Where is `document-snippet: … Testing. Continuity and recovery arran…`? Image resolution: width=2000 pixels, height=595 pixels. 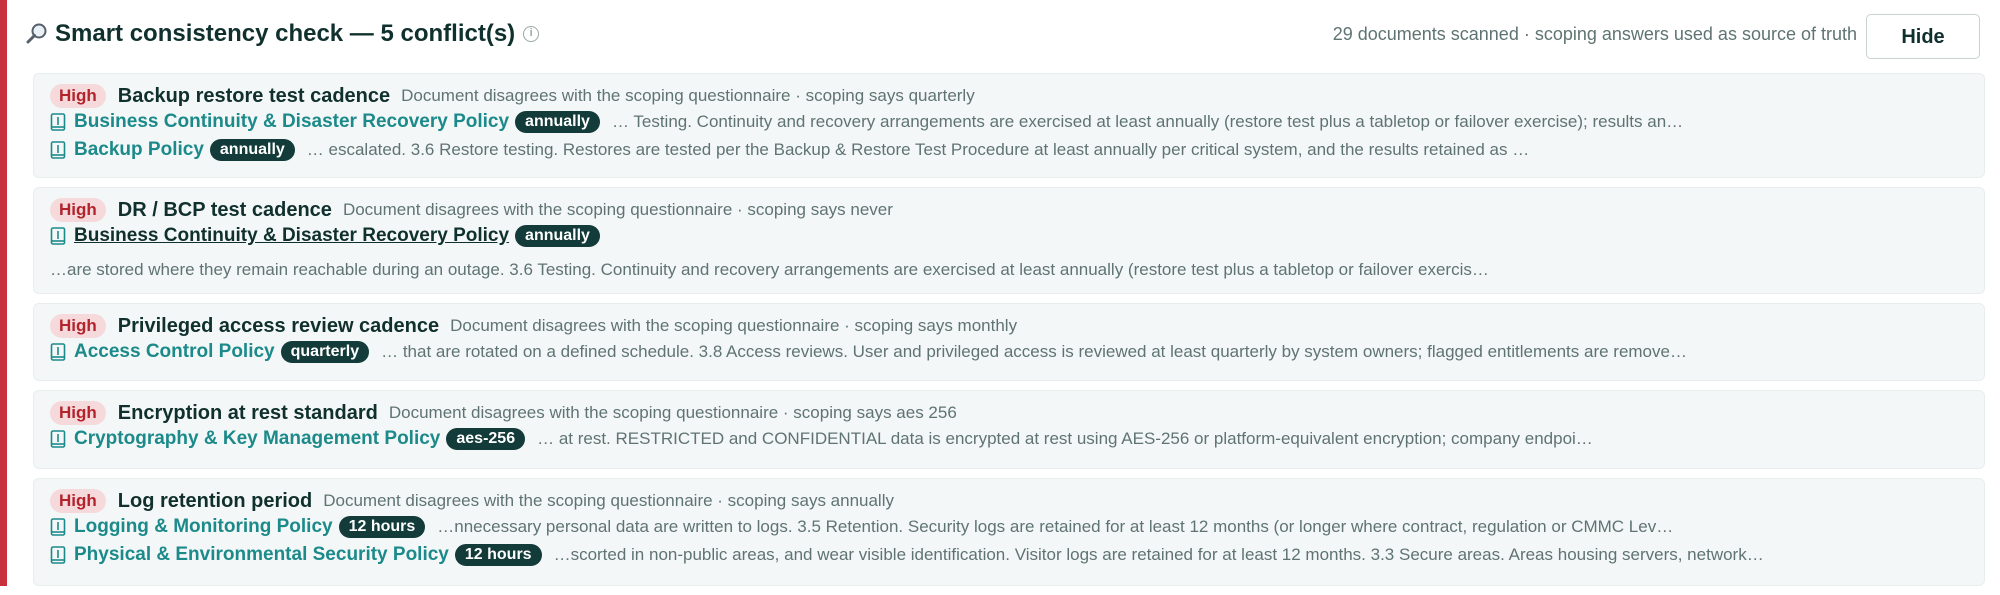
document-snippet: … Testing. Continuity and recovery arran… is located at coordinates (1147, 121).